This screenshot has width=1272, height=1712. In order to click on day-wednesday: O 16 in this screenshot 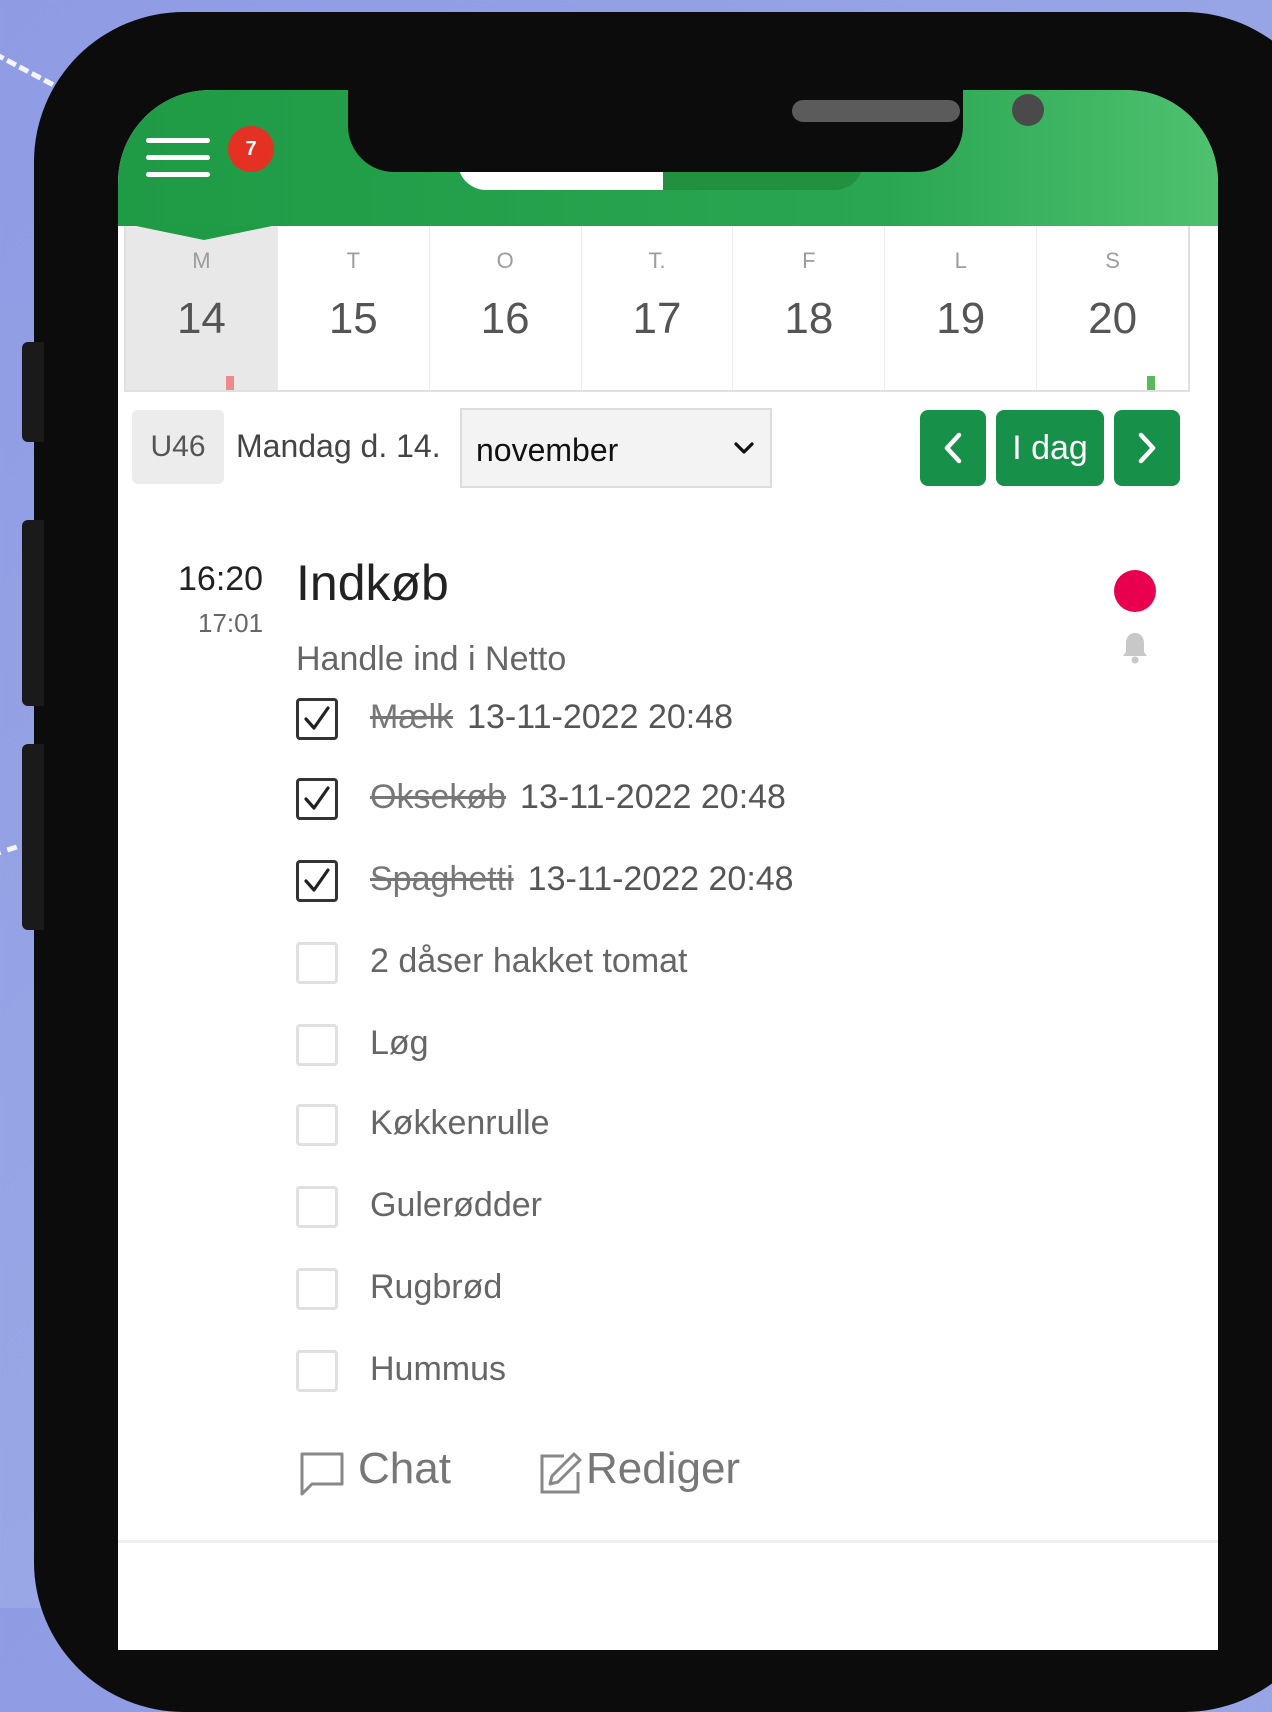, I will do `click(506, 308)`.